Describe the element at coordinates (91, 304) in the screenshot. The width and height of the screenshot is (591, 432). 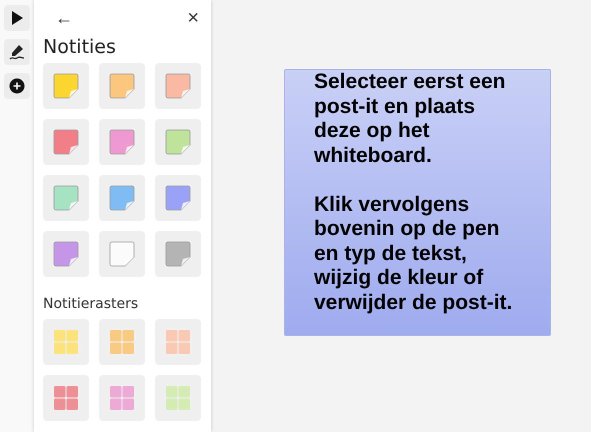
I see `section-title: Notitierasters` at that location.